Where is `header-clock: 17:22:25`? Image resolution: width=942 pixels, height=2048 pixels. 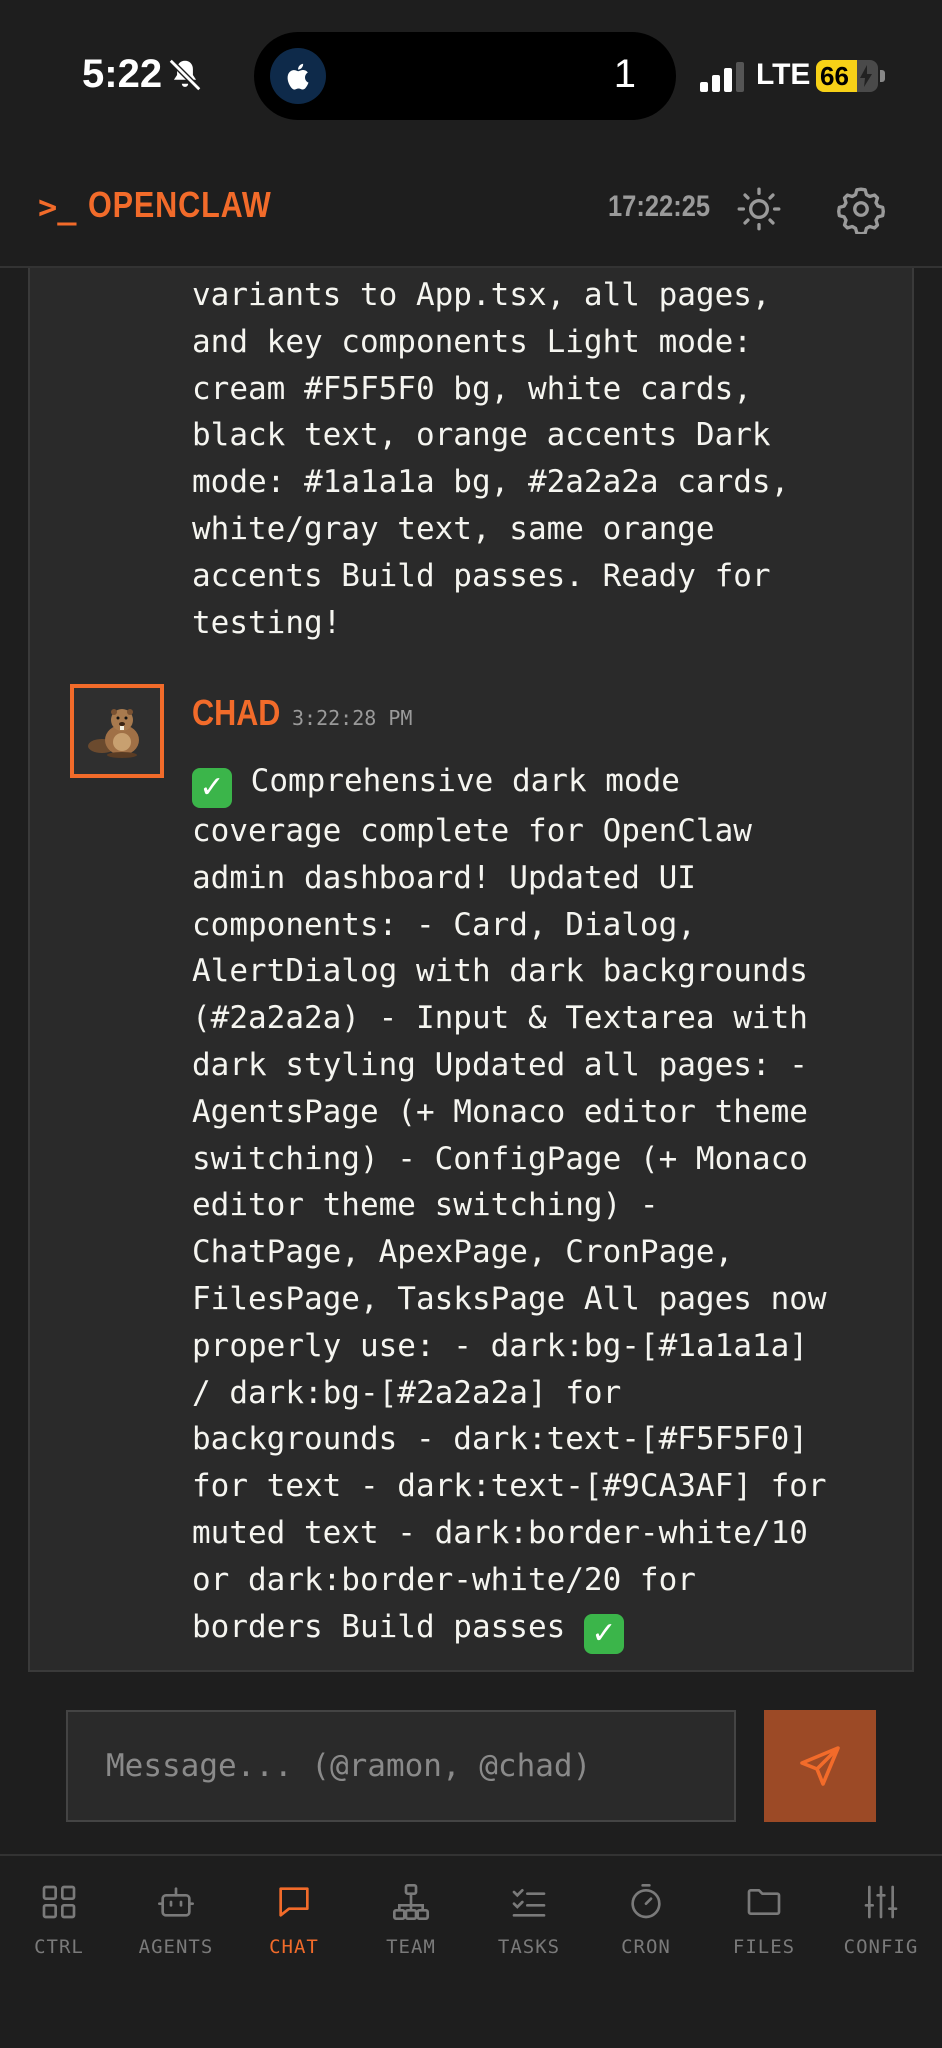
header-clock: 17:22:25 is located at coordinates (659, 206).